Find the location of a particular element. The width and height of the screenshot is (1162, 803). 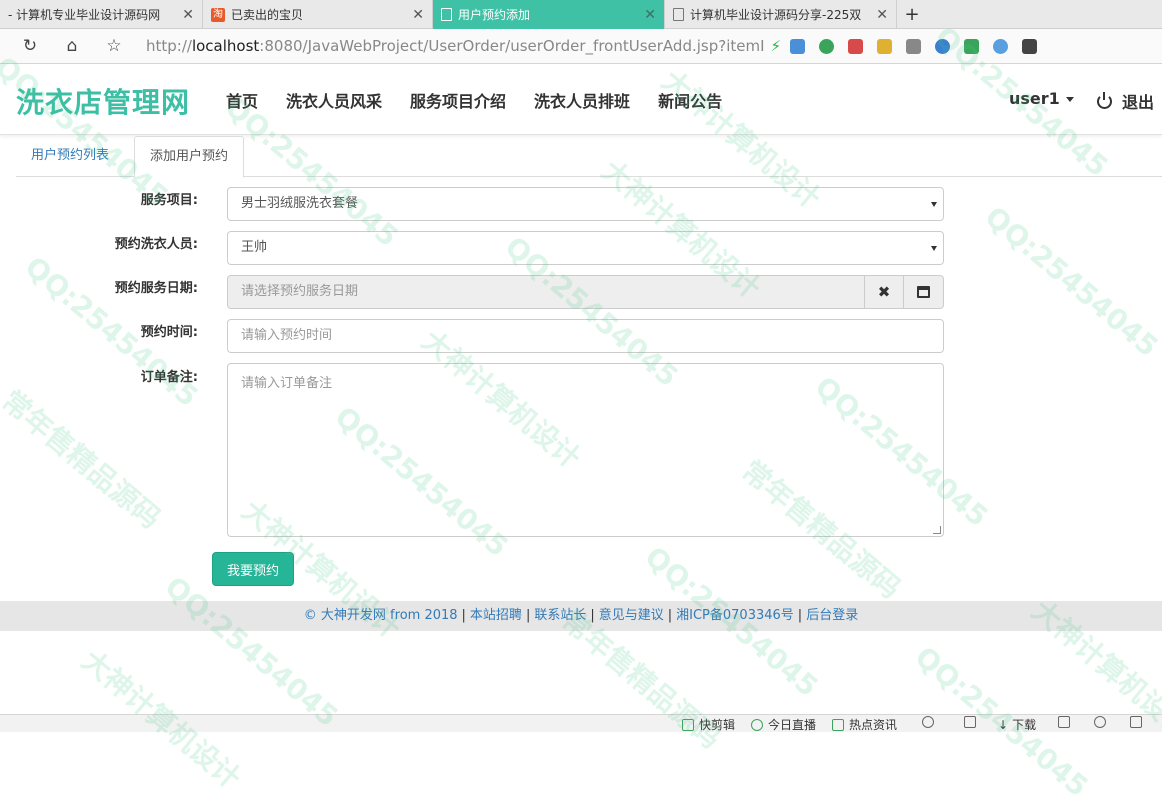

extension-icons is located at coordinates (913, 46).